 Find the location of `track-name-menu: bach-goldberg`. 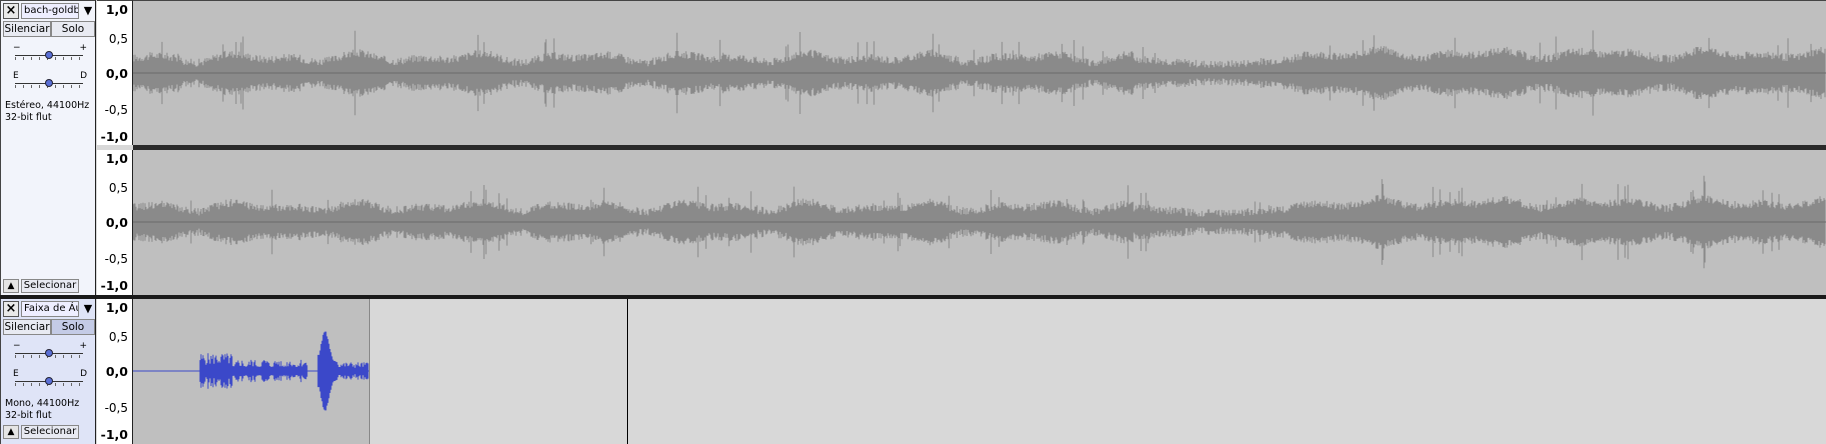

track-name-menu: bach-goldberg is located at coordinates (50, 11).